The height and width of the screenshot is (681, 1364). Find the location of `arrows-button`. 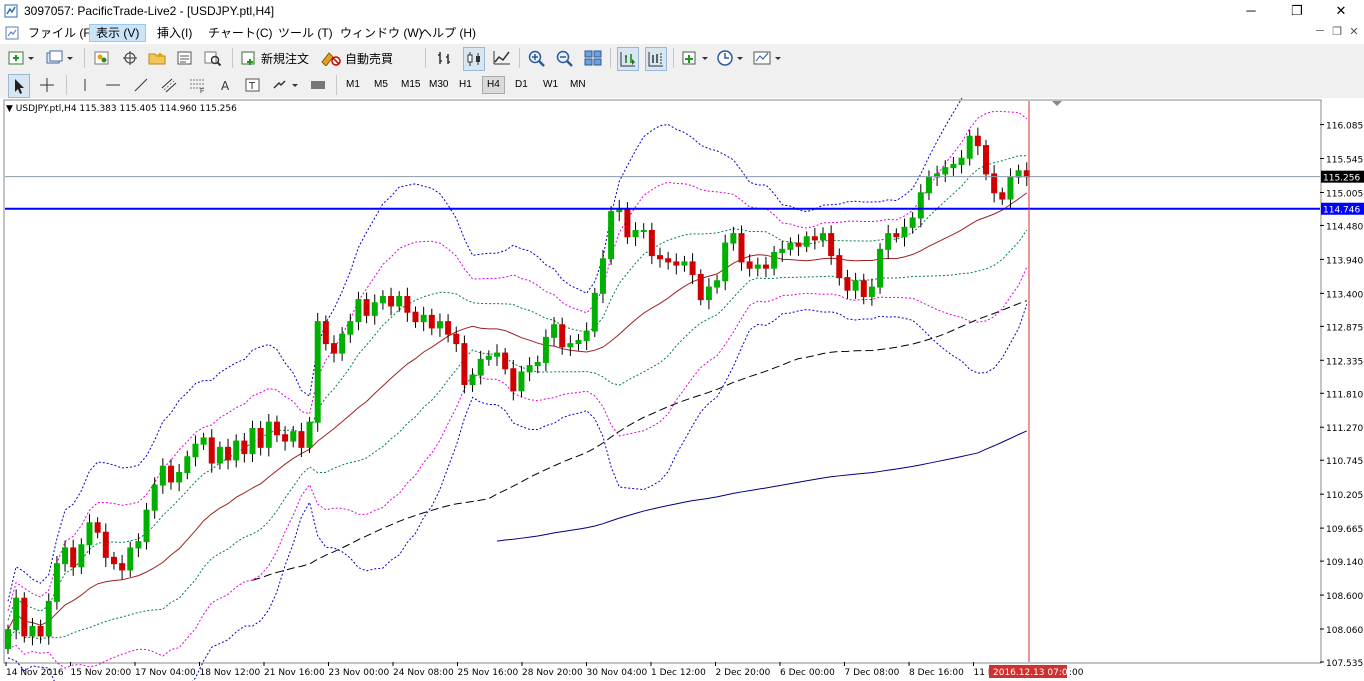

arrows-button is located at coordinates (286, 85).